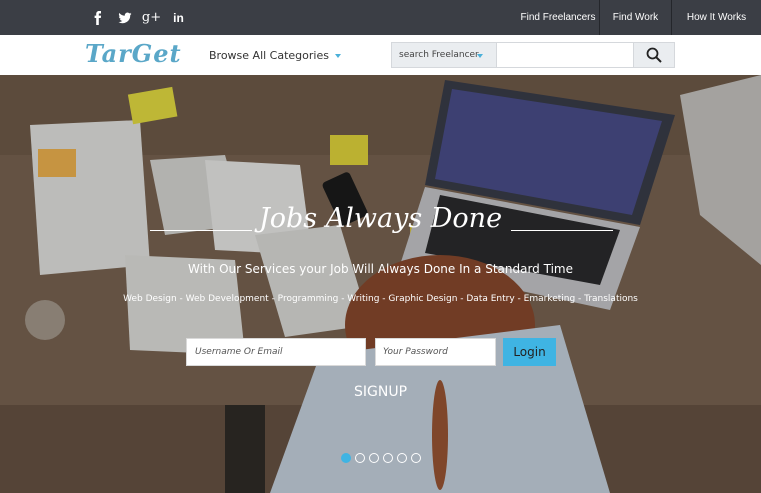  What do you see at coordinates (133, 53) in the screenshot?
I see `site-logo: TarGet` at bounding box center [133, 53].